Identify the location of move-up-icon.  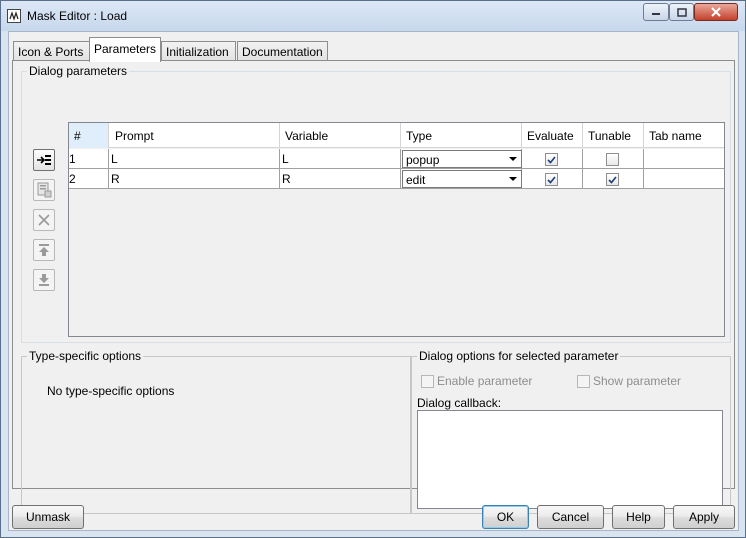
(44, 250).